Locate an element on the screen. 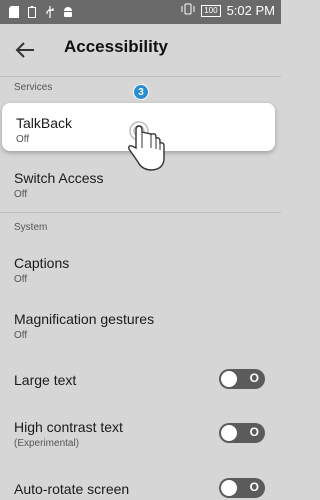  auto-rotate-screen-label: Auto-rotate screen is located at coordinates (72, 489).